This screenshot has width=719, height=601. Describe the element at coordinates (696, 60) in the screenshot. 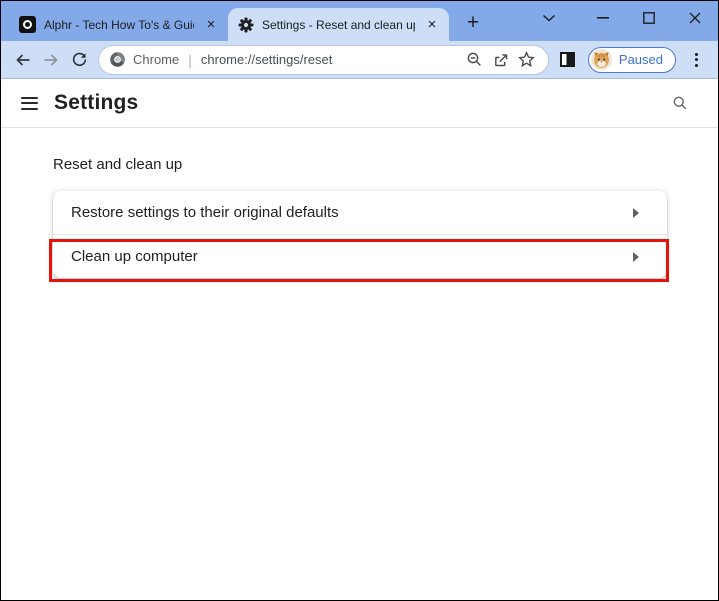

I see `menu-kebab-icon` at that location.